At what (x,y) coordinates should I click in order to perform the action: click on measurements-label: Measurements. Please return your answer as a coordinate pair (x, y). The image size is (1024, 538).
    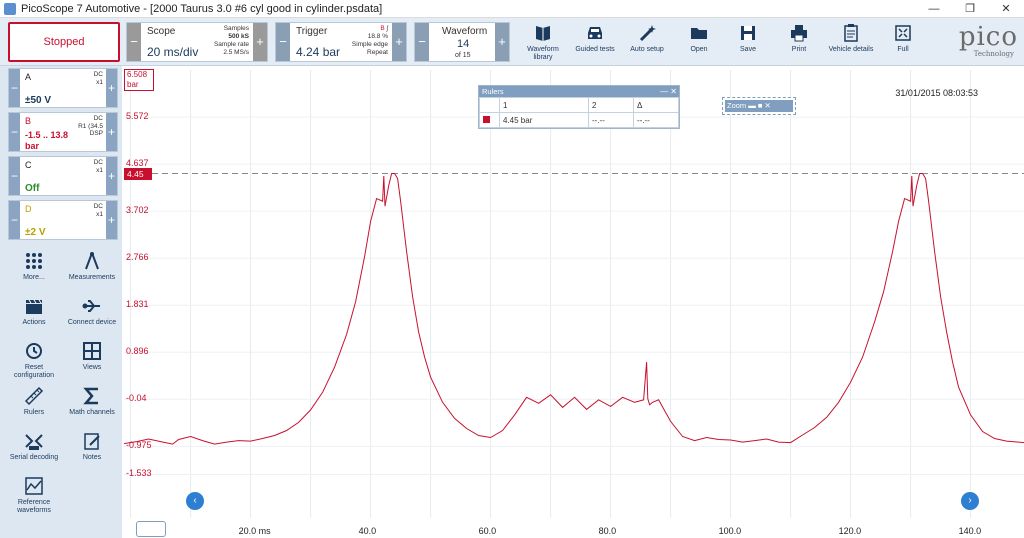
    Looking at the image, I should click on (92, 277).